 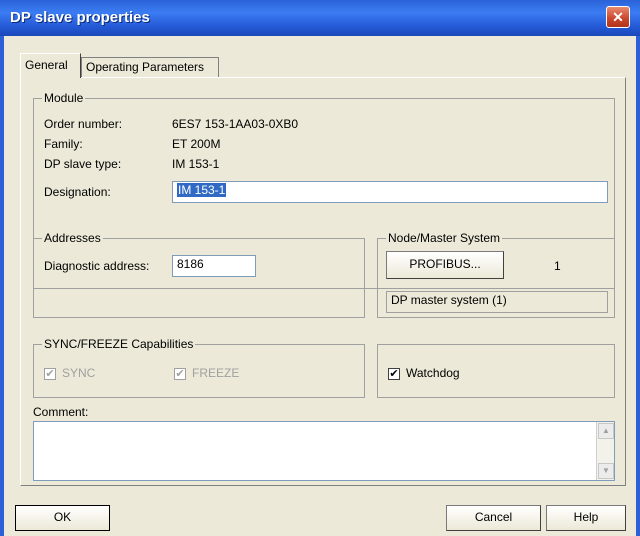 I want to click on master-system-field: DP master system (1), so click(x=497, y=302).